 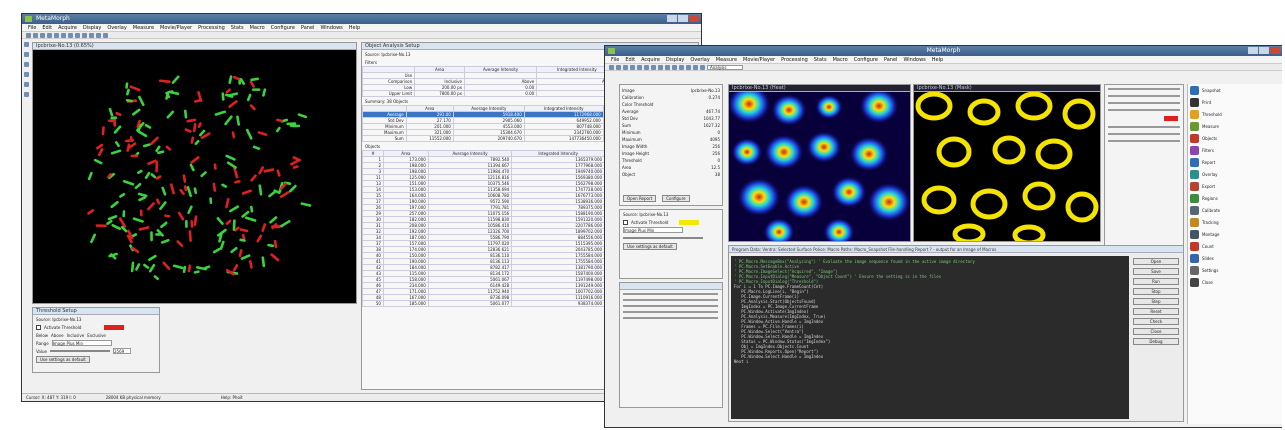 I want to click on display-select-d, so click(x=1144, y=110).